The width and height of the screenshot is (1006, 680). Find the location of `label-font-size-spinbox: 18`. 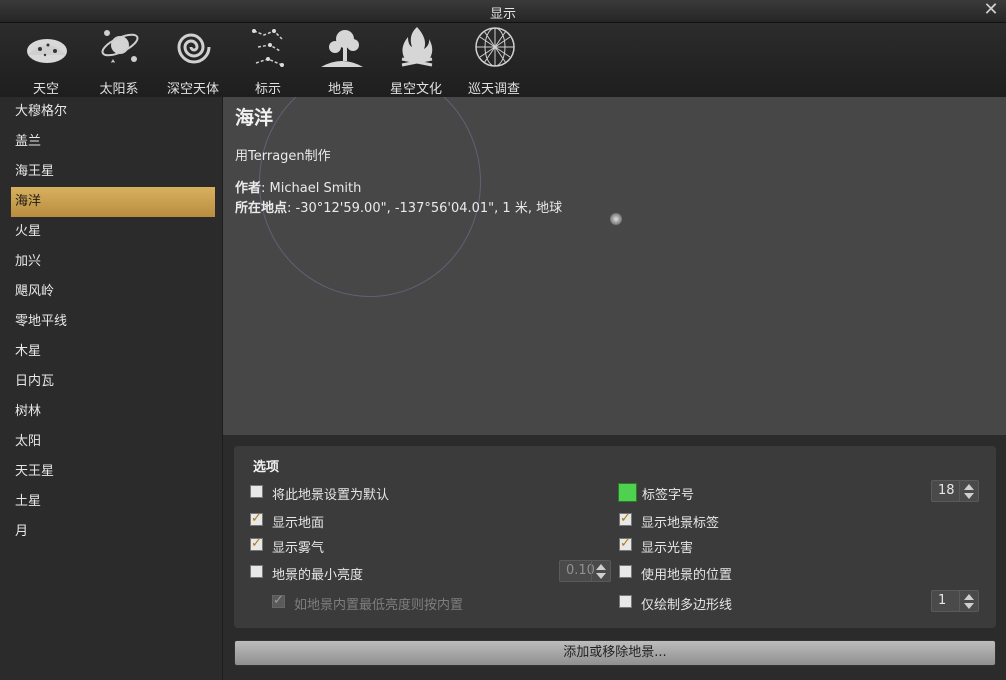

label-font-size-spinbox: 18 is located at coordinates (955, 491).